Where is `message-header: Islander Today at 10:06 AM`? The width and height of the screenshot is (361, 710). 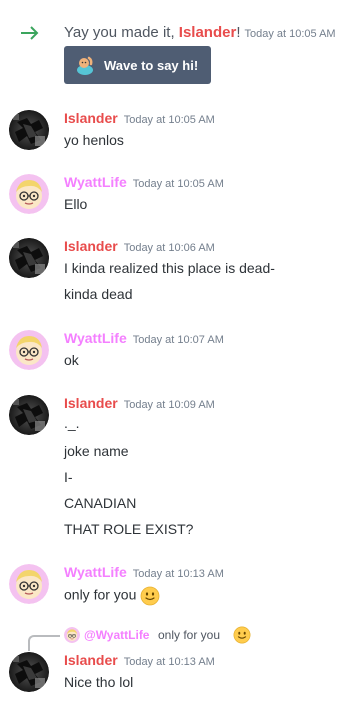
message-header: Islander Today at 10:06 AM is located at coordinates (139, 247).